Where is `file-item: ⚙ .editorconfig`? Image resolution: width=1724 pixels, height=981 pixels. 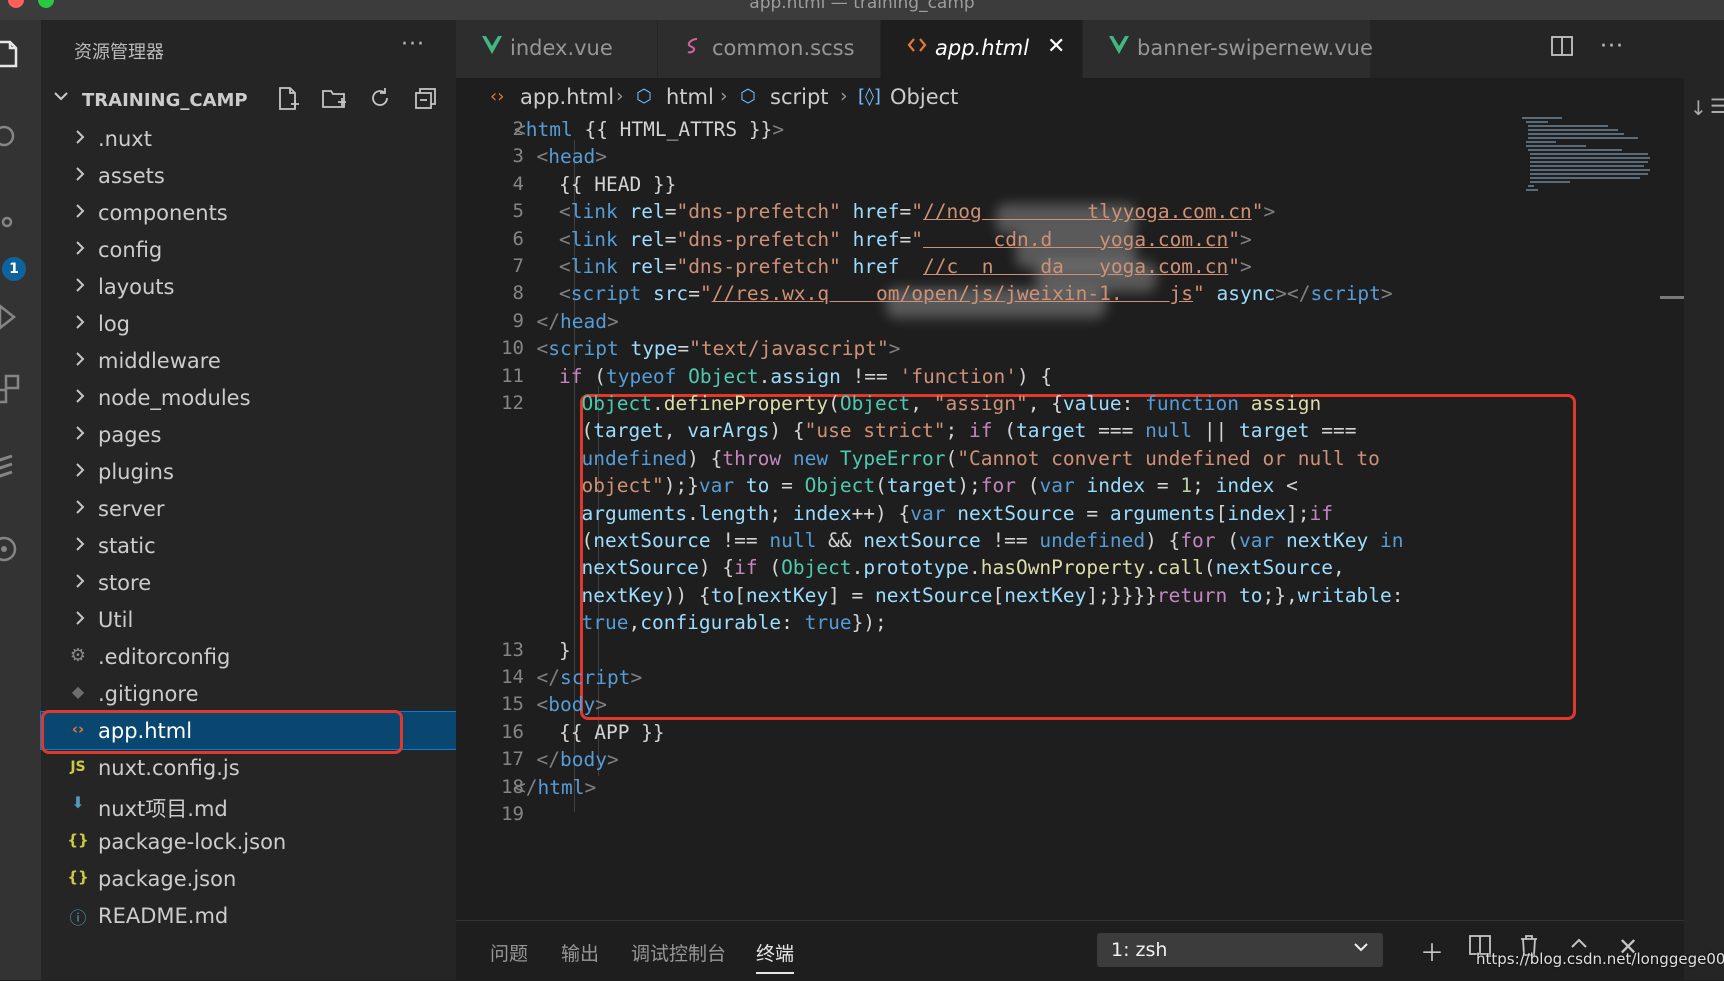
file-item: ⚙ .editorconfig is located at coordinates (248, 656).